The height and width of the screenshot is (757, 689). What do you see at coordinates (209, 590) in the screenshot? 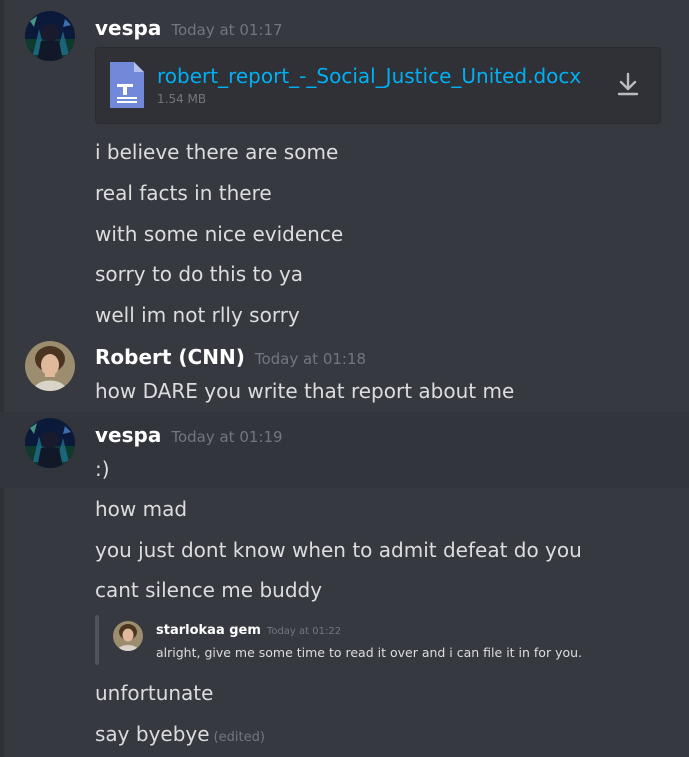
I see `message-line: cant silence me buddy` at bounding box center [209, 590].